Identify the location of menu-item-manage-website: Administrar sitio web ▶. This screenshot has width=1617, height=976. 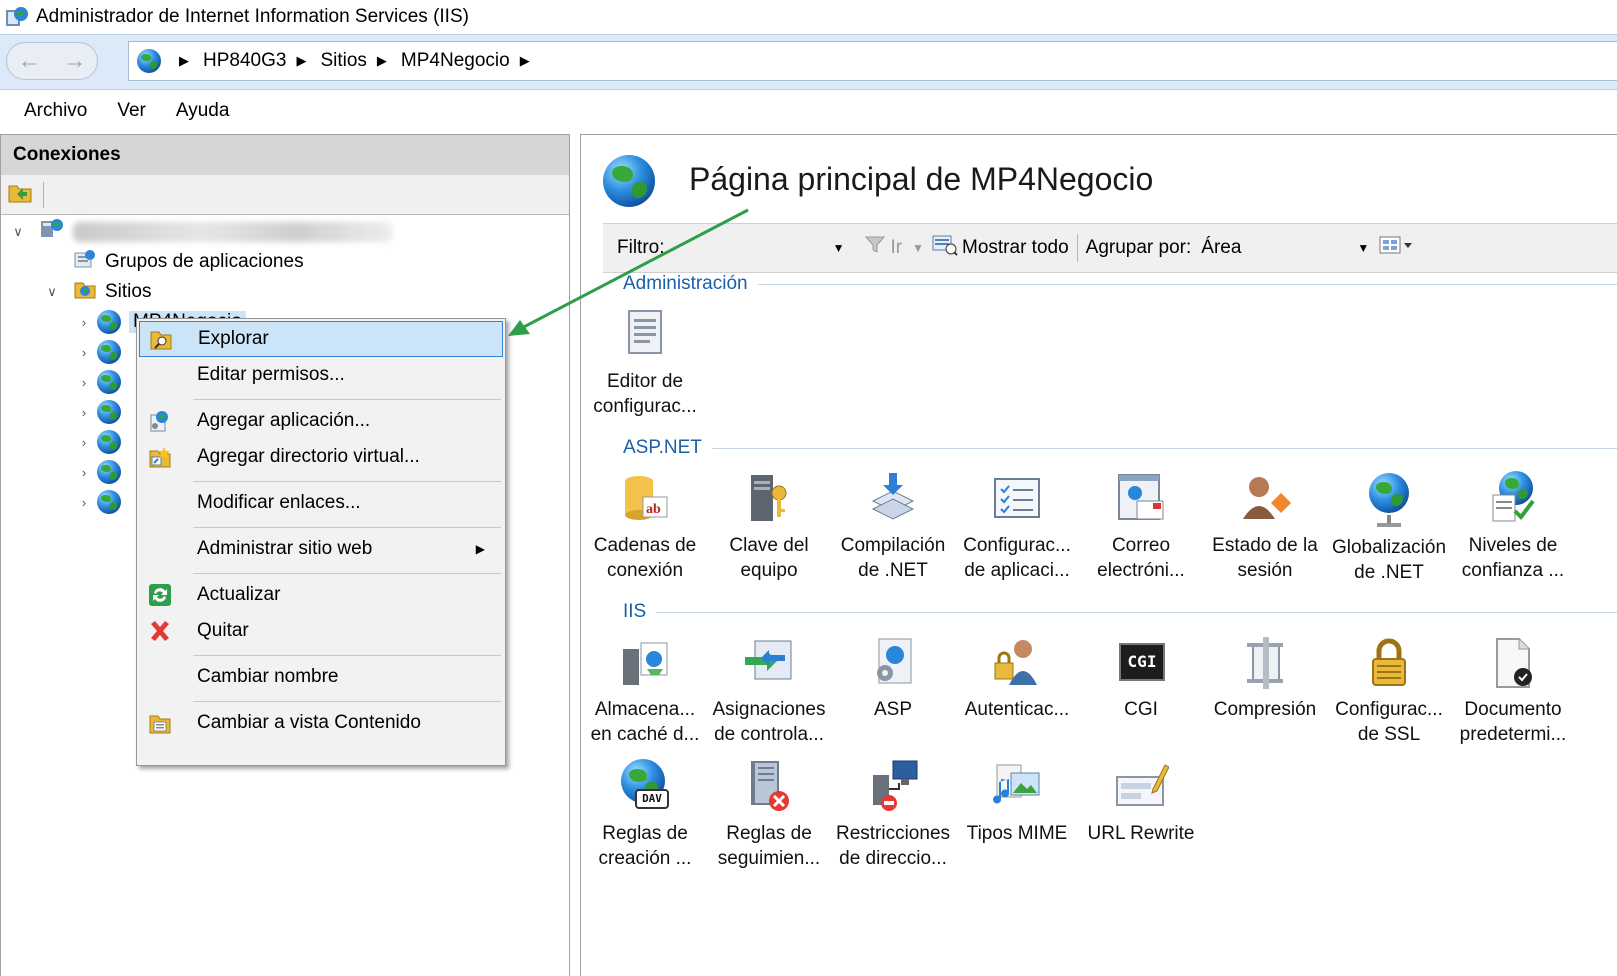
(321, 549).